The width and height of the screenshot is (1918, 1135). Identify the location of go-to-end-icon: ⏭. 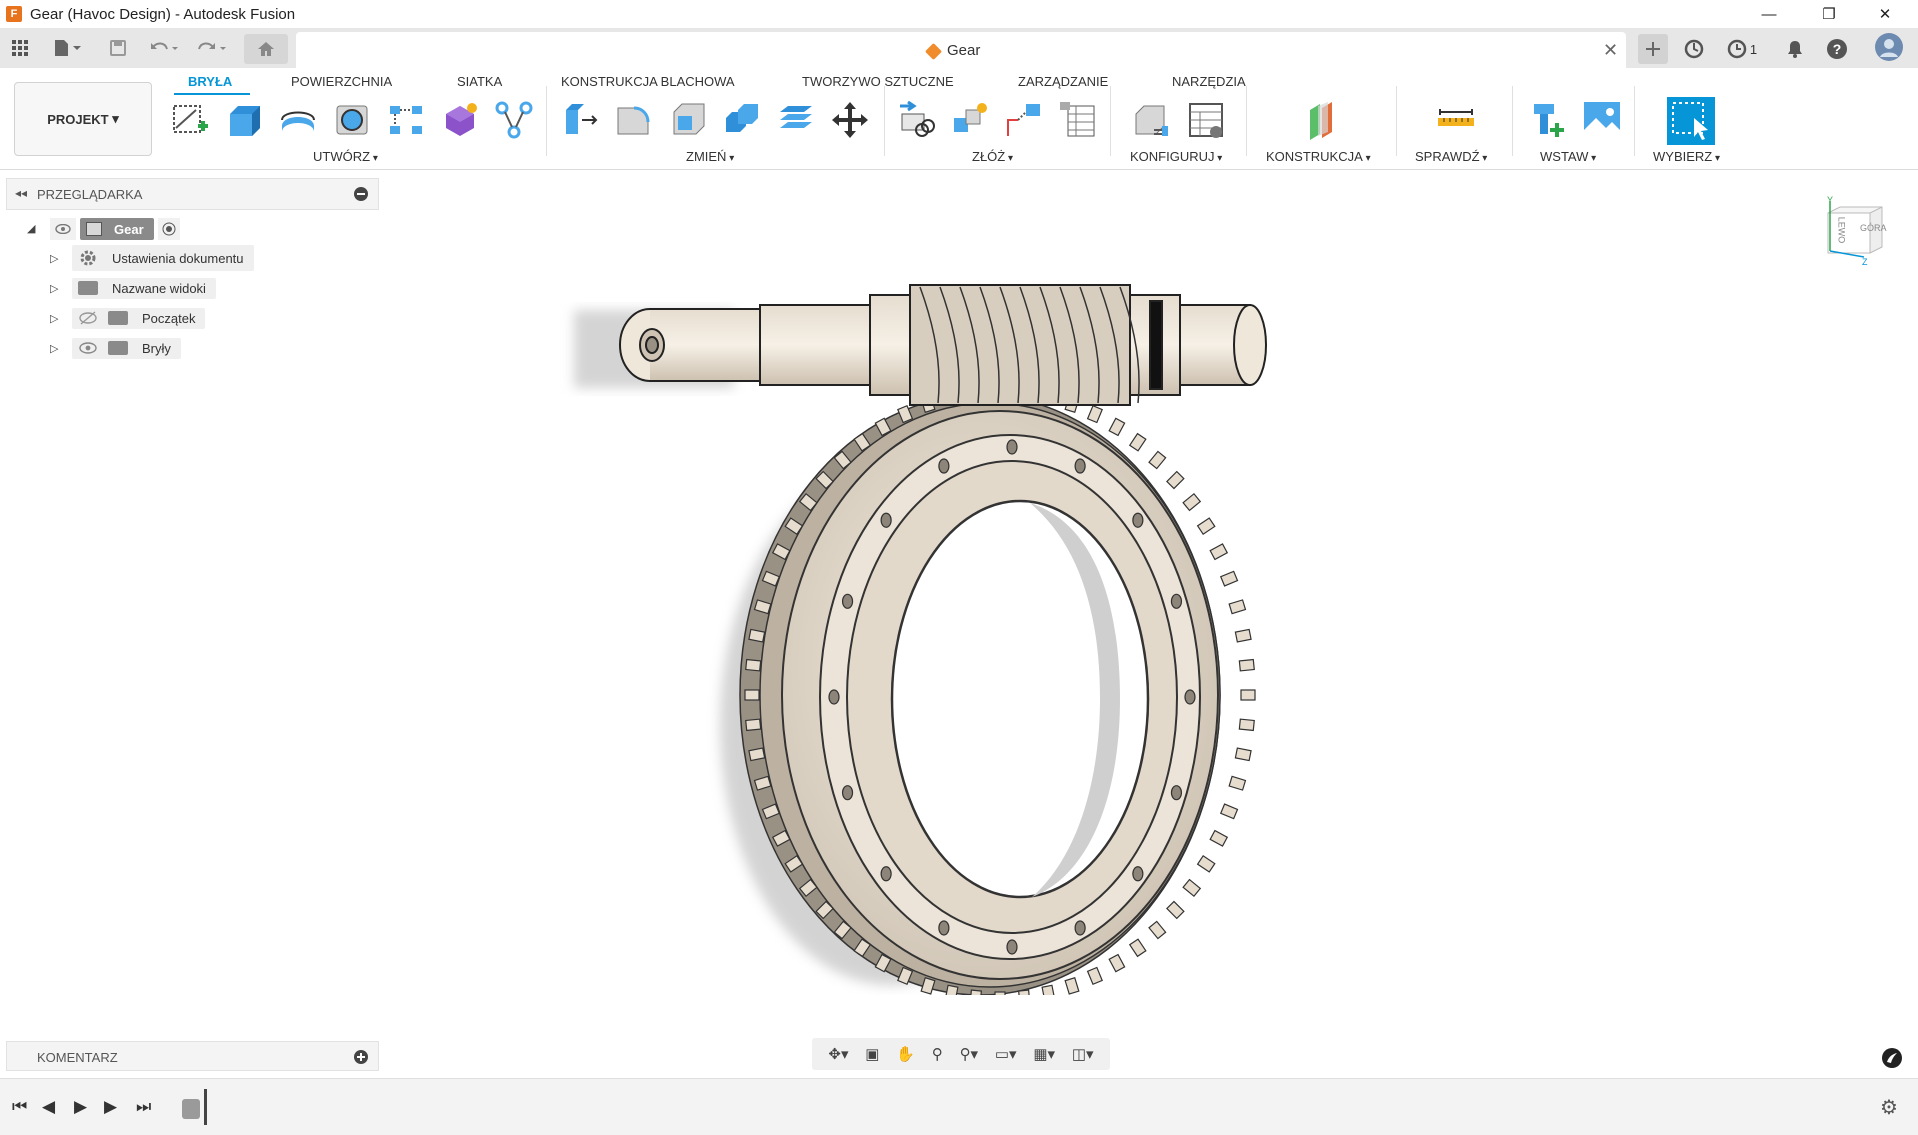
(143, 1107).